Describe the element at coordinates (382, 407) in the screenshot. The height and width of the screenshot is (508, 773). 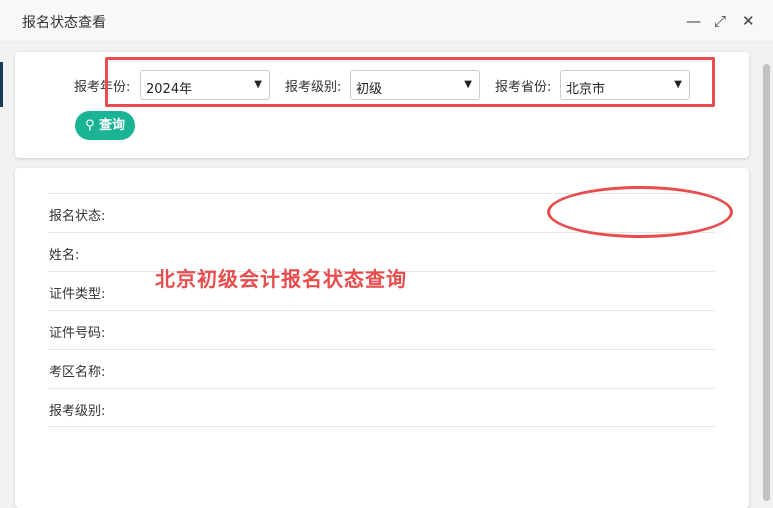
I see `result-row: 报考级别:` at that location.